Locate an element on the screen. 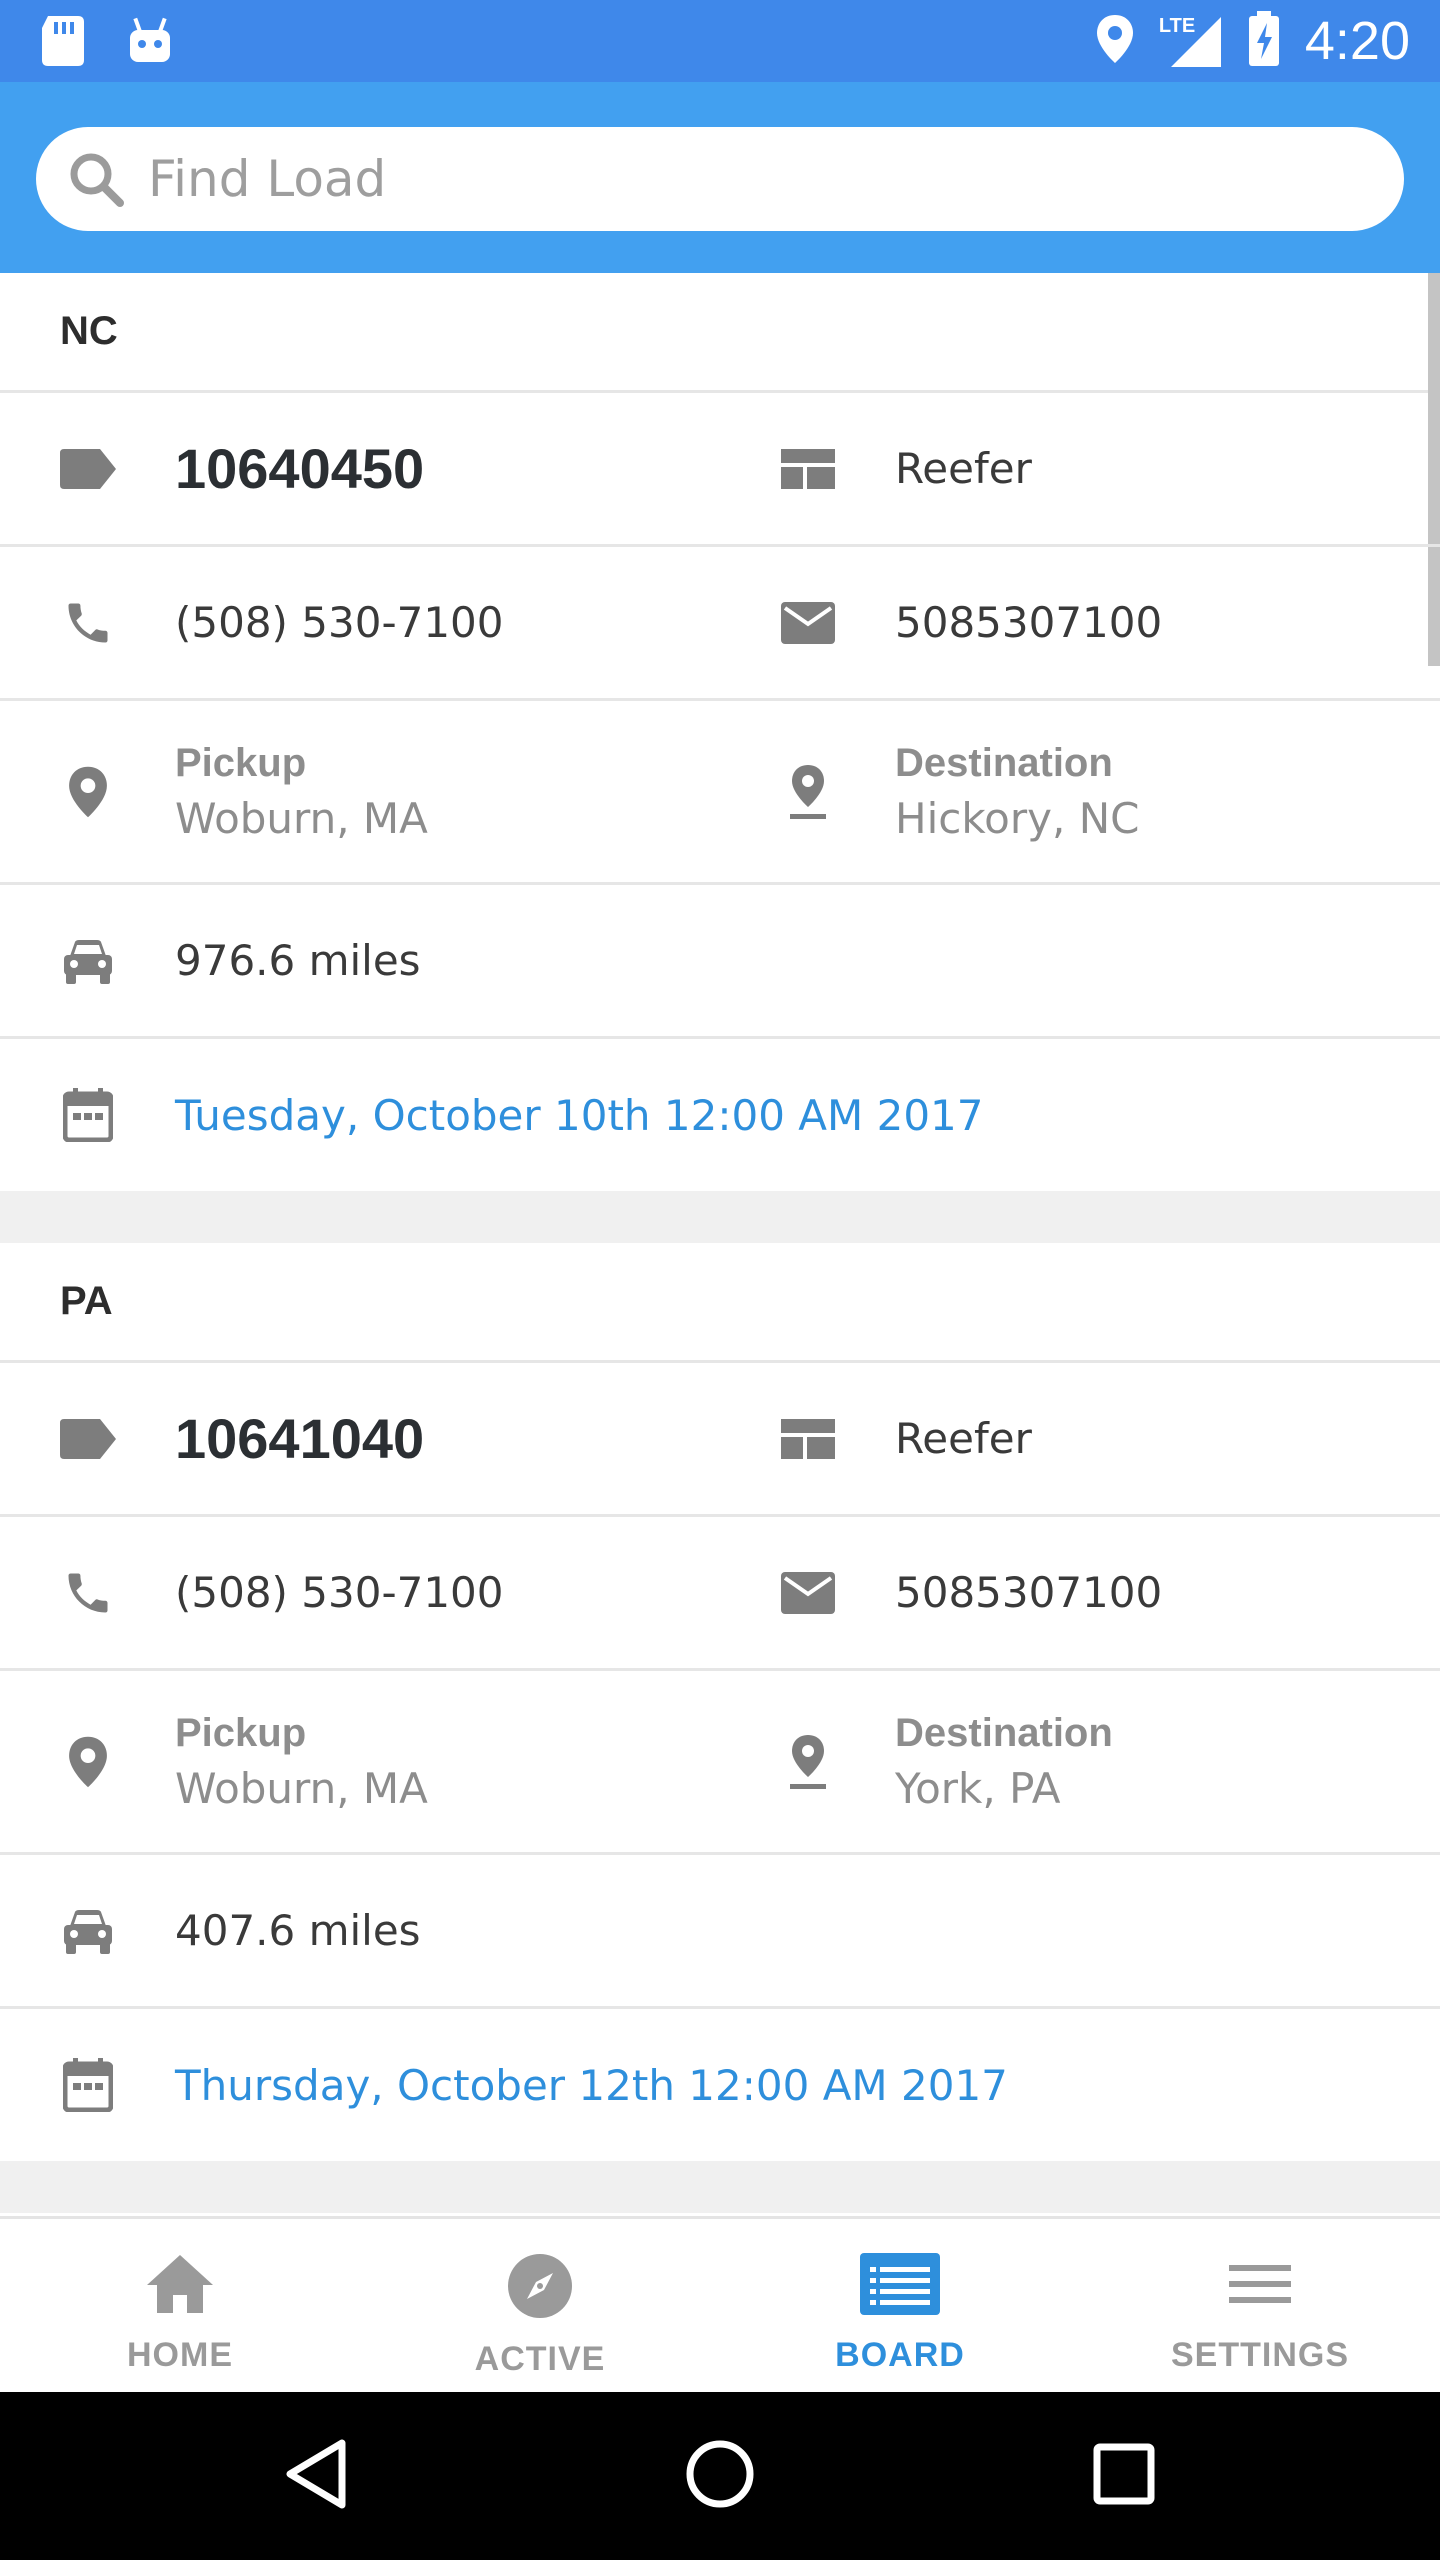 The image size is (1440, 2560). back-button is located at coordinates (316, 2476).